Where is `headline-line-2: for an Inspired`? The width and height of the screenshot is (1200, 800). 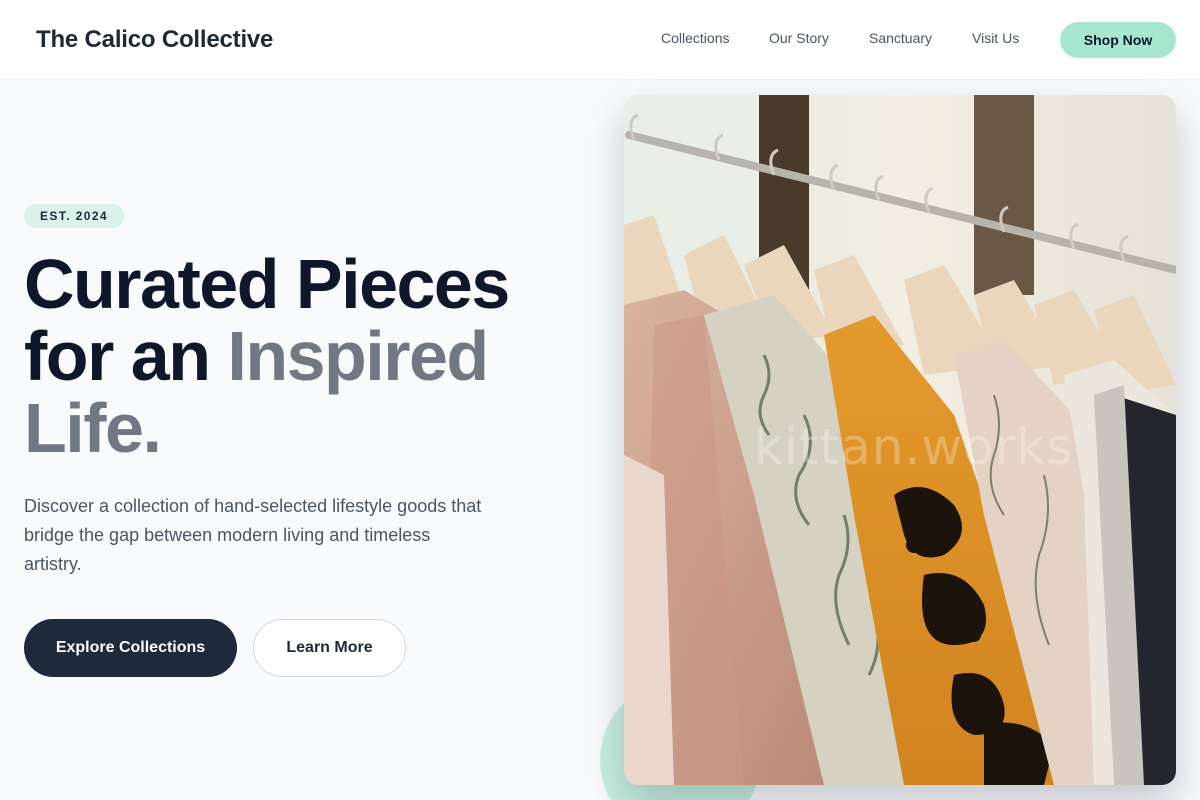 headline-line-2: for an Inspired is located at coordinates (266, 356).